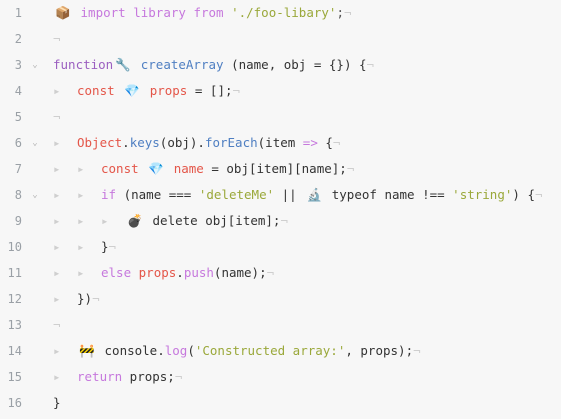  What do you see at coordinates (280, 299) in the screenshot?
I see `code-line: 12 ▸})¬` at bounding box center [280, 299].